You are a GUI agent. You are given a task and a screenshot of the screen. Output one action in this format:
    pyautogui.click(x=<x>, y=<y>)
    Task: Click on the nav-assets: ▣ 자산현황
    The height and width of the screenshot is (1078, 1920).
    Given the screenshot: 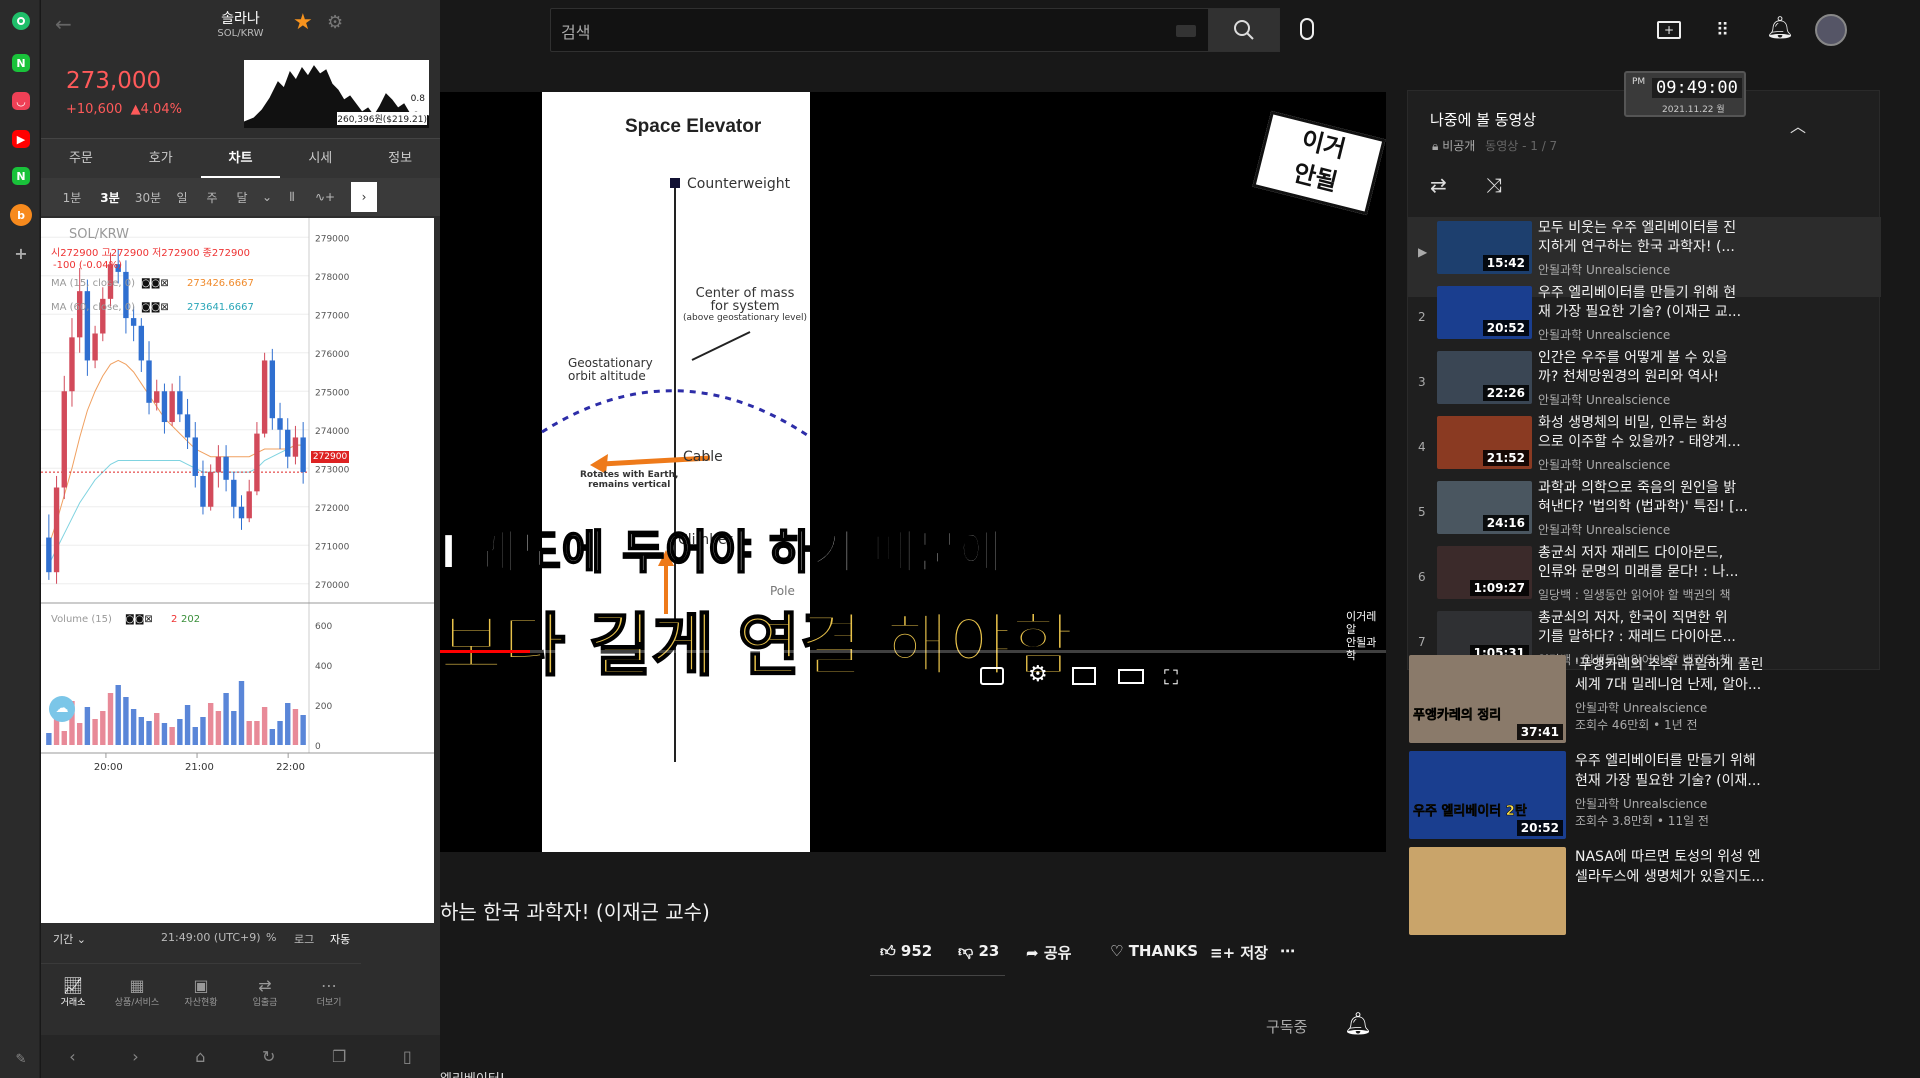 What is the action you would take?
    pyautogui.click(x=201, y=998)
    